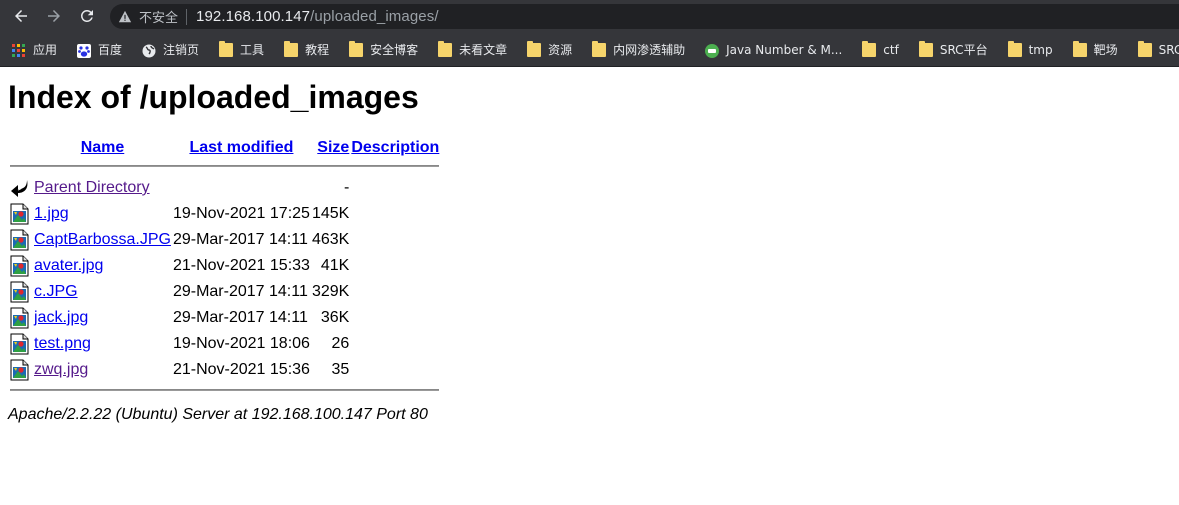 This screenshot has width=1179, height=505. What do you see at coordinates (252, 50) in the screenshot?
I see `bookmark-label: 工具` at bounding box center [252, 50].